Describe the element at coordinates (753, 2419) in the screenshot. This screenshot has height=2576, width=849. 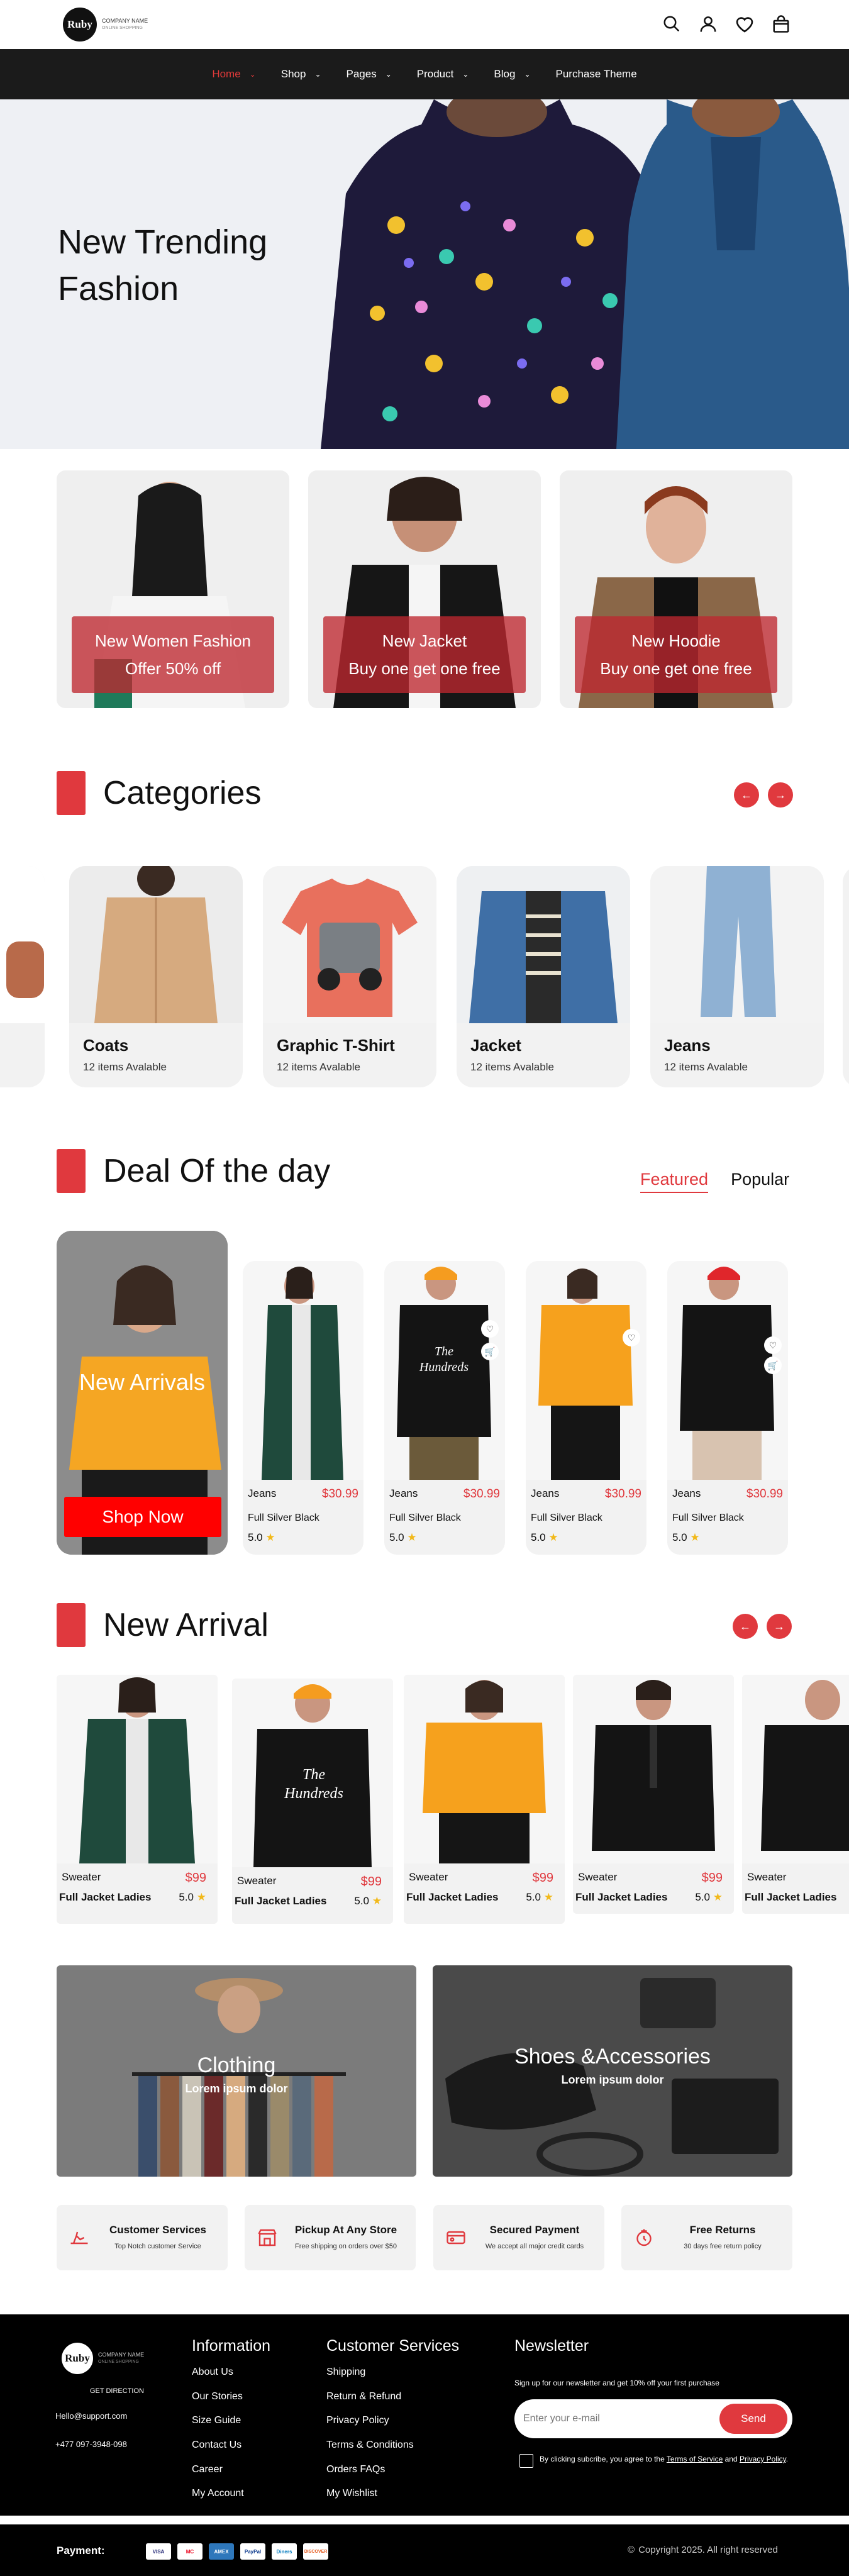
I see `newsletter-send-button: Send` at that location.